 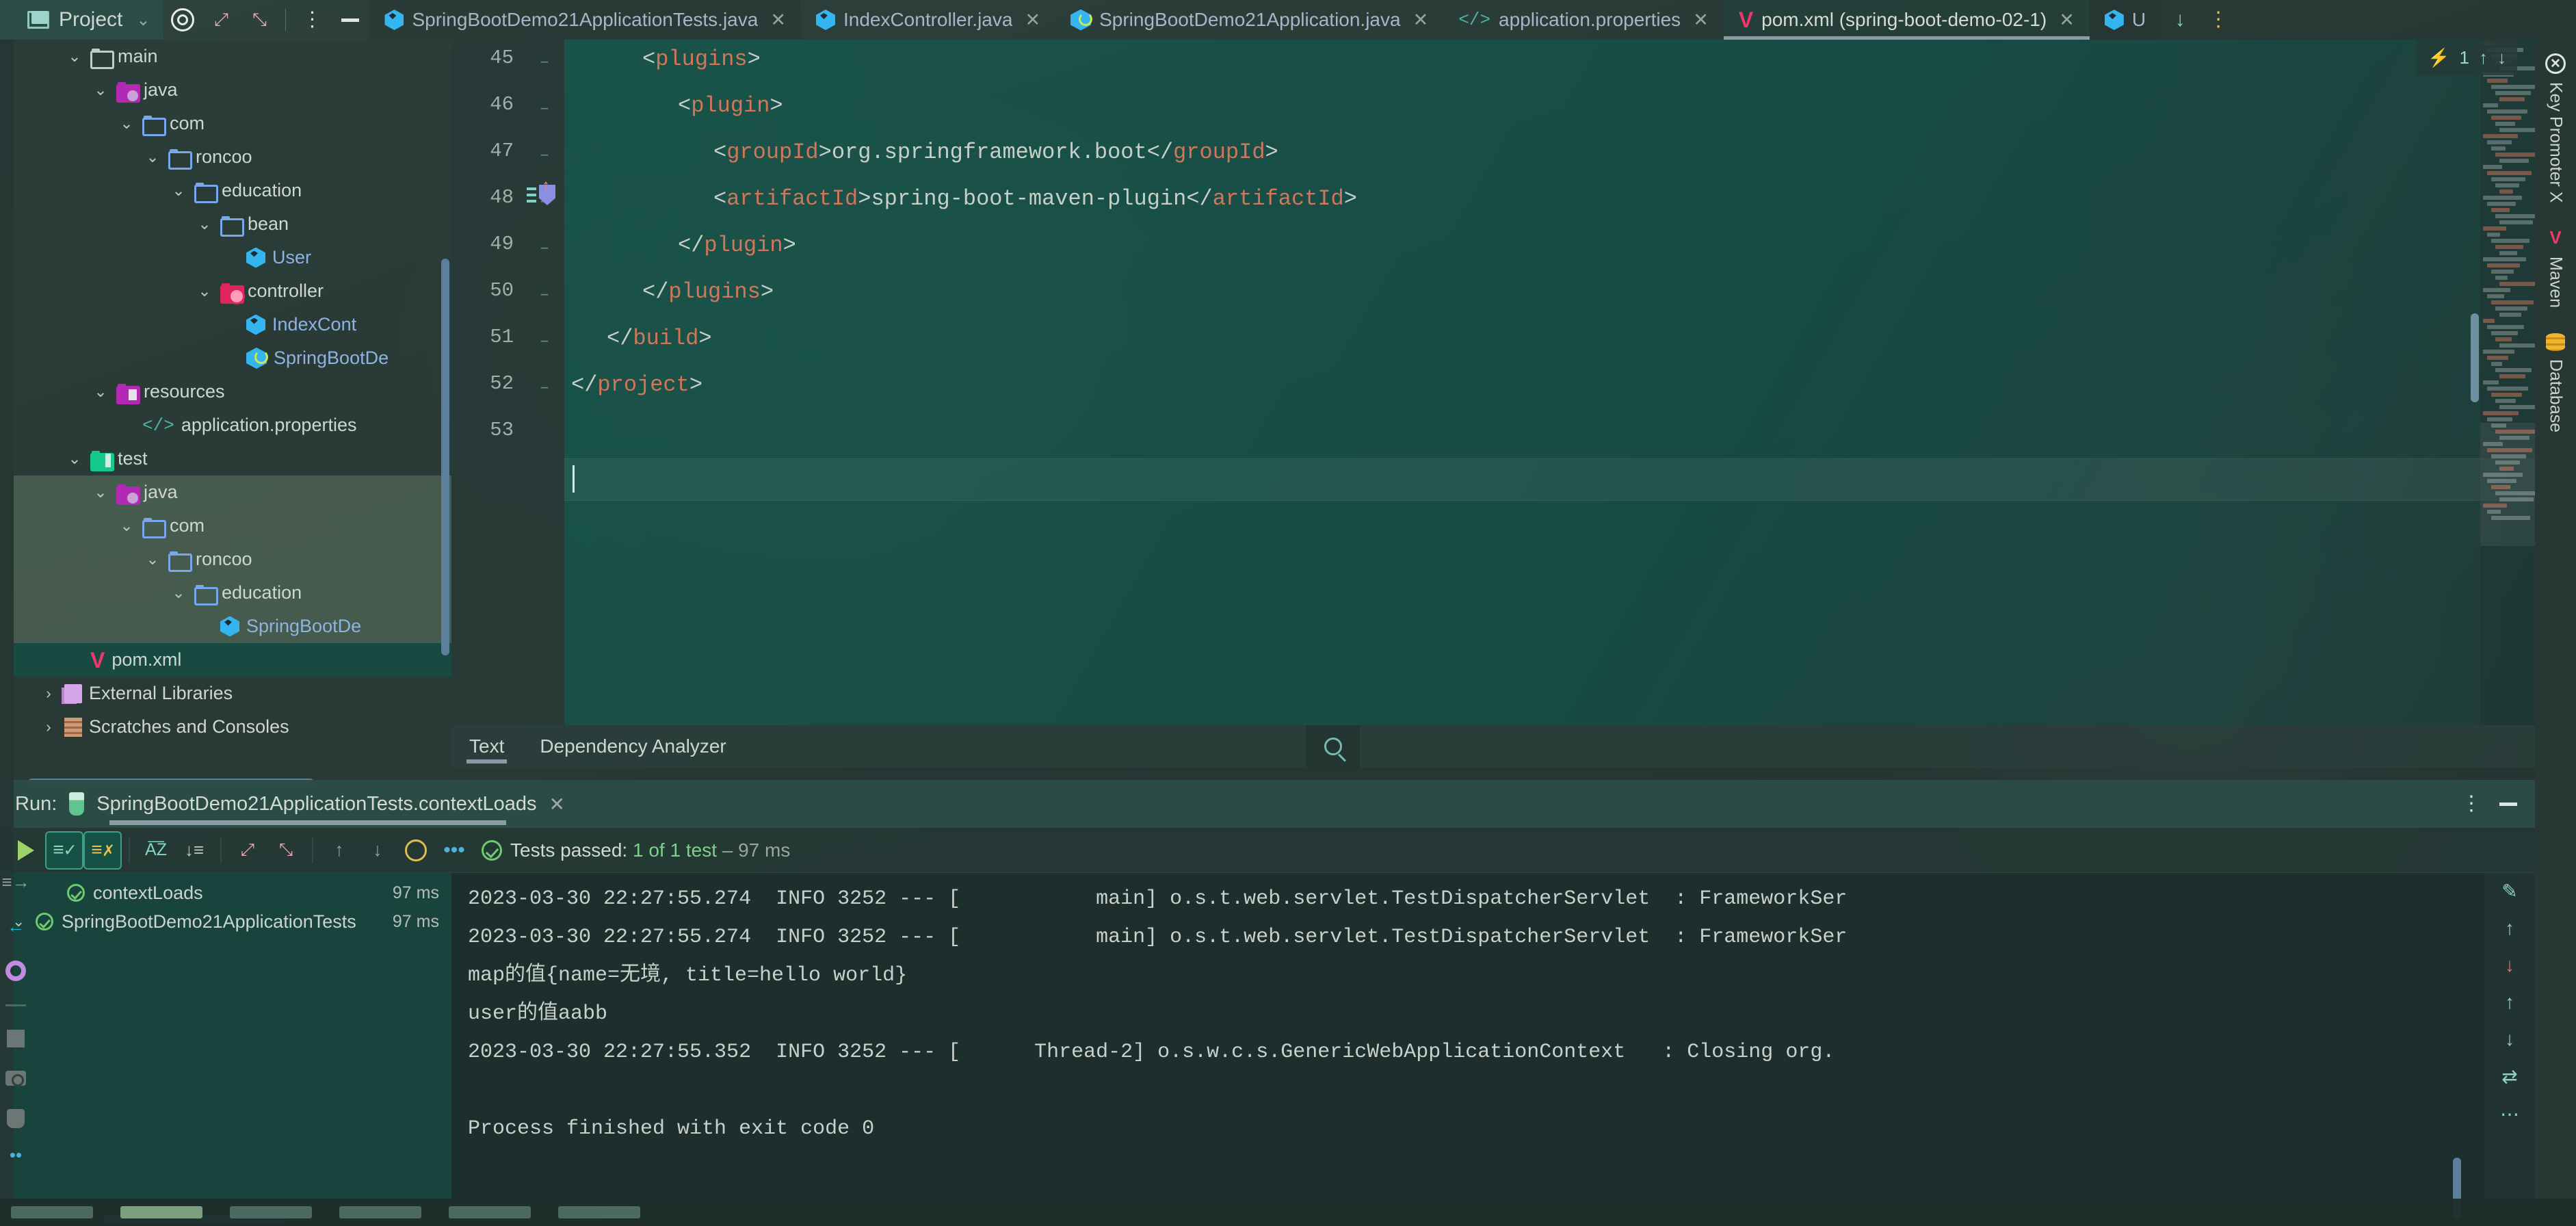 What do you see at coordinates (454, 850) in the screenshot?
I see `more-options-button: •••` at bounding box center [454, 850].